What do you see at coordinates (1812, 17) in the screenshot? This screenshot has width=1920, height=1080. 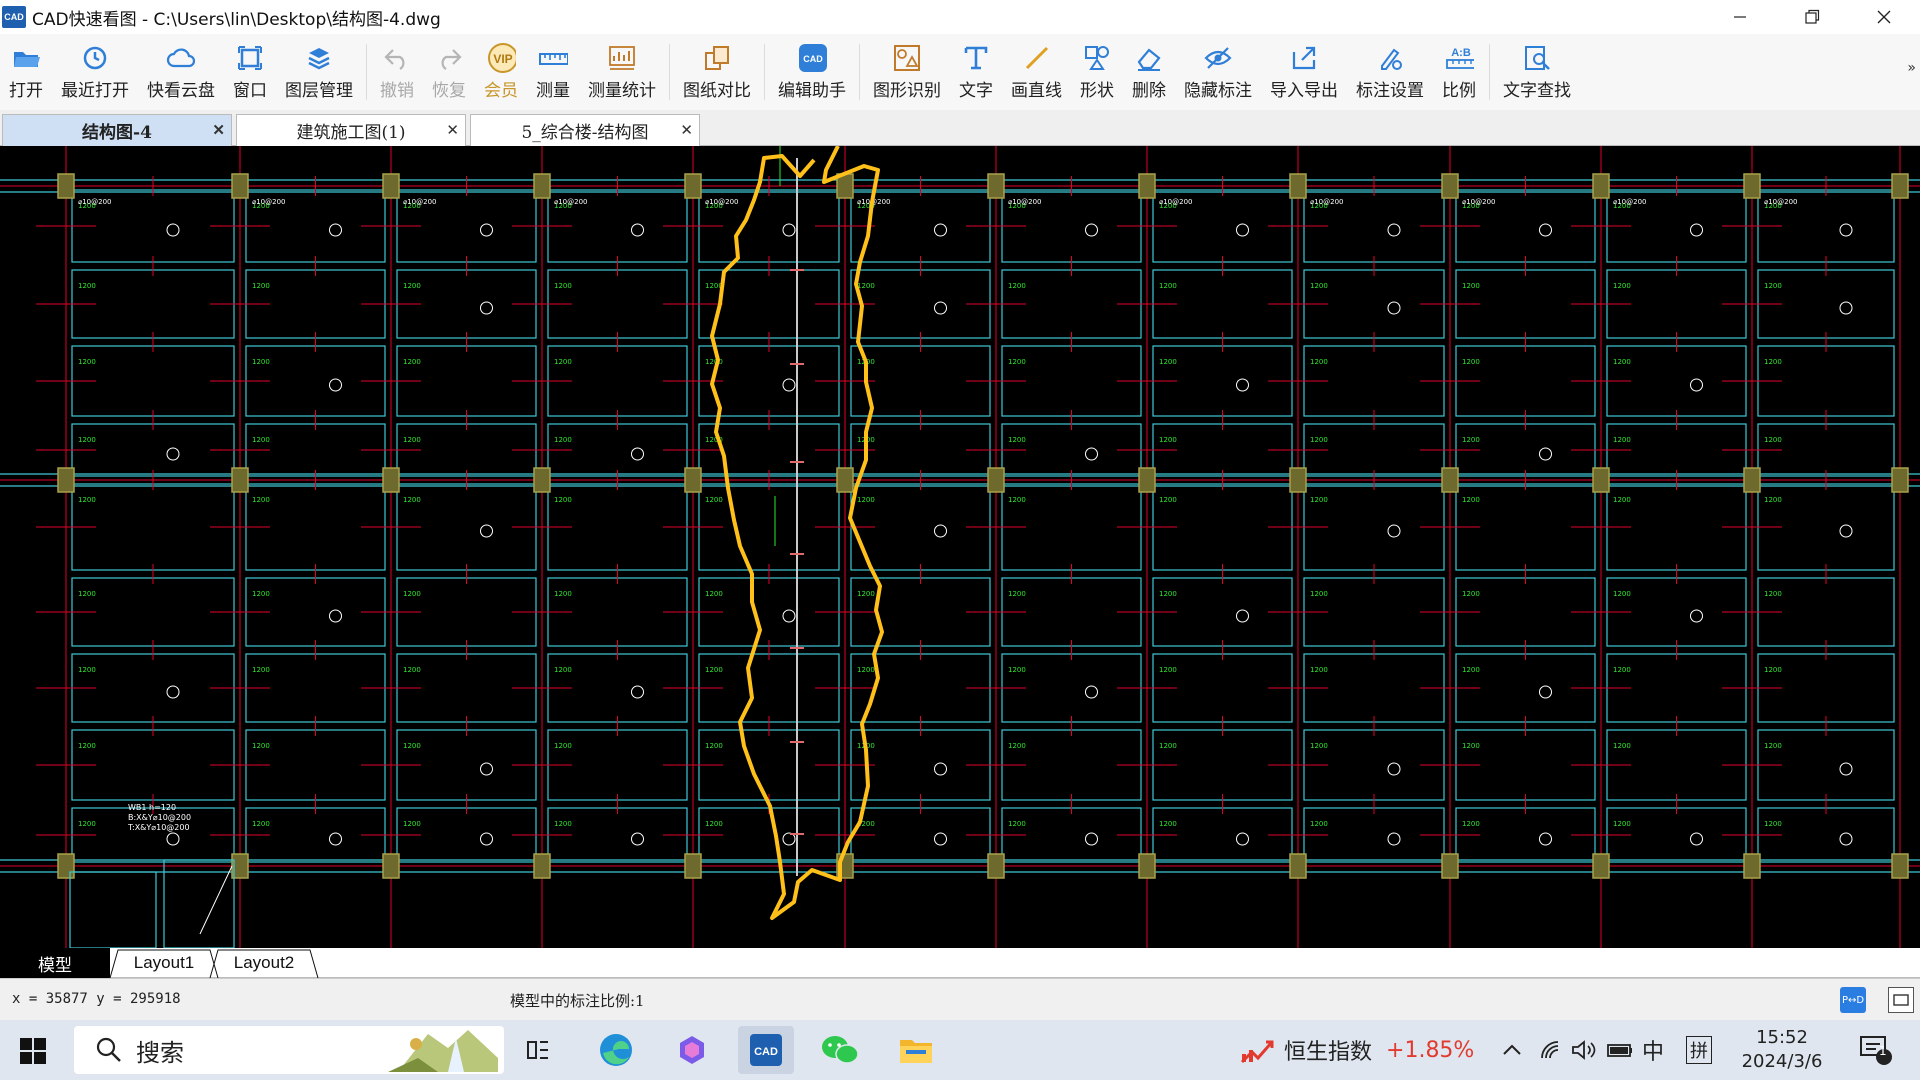 I see `restore-button` at bounding box center [1812, 17].